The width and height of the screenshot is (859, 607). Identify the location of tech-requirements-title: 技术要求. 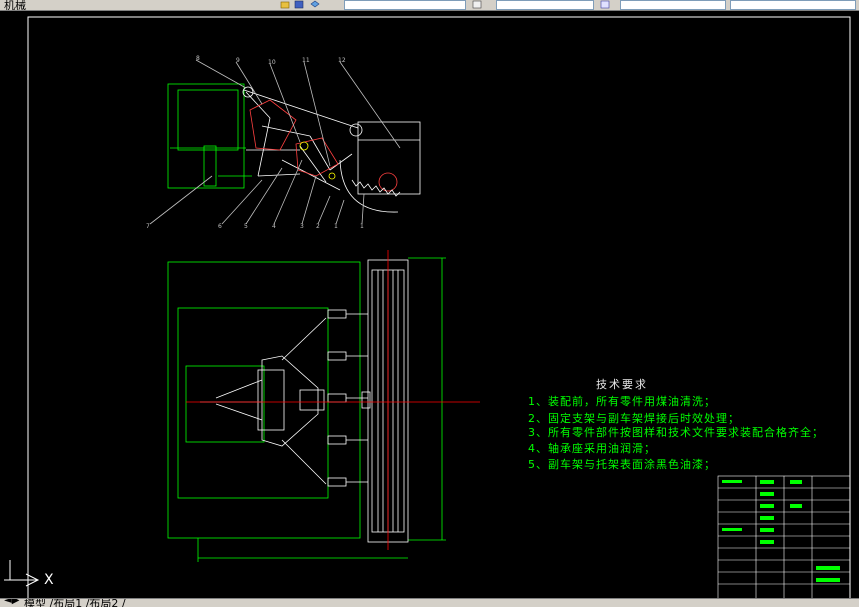
(622, 384).